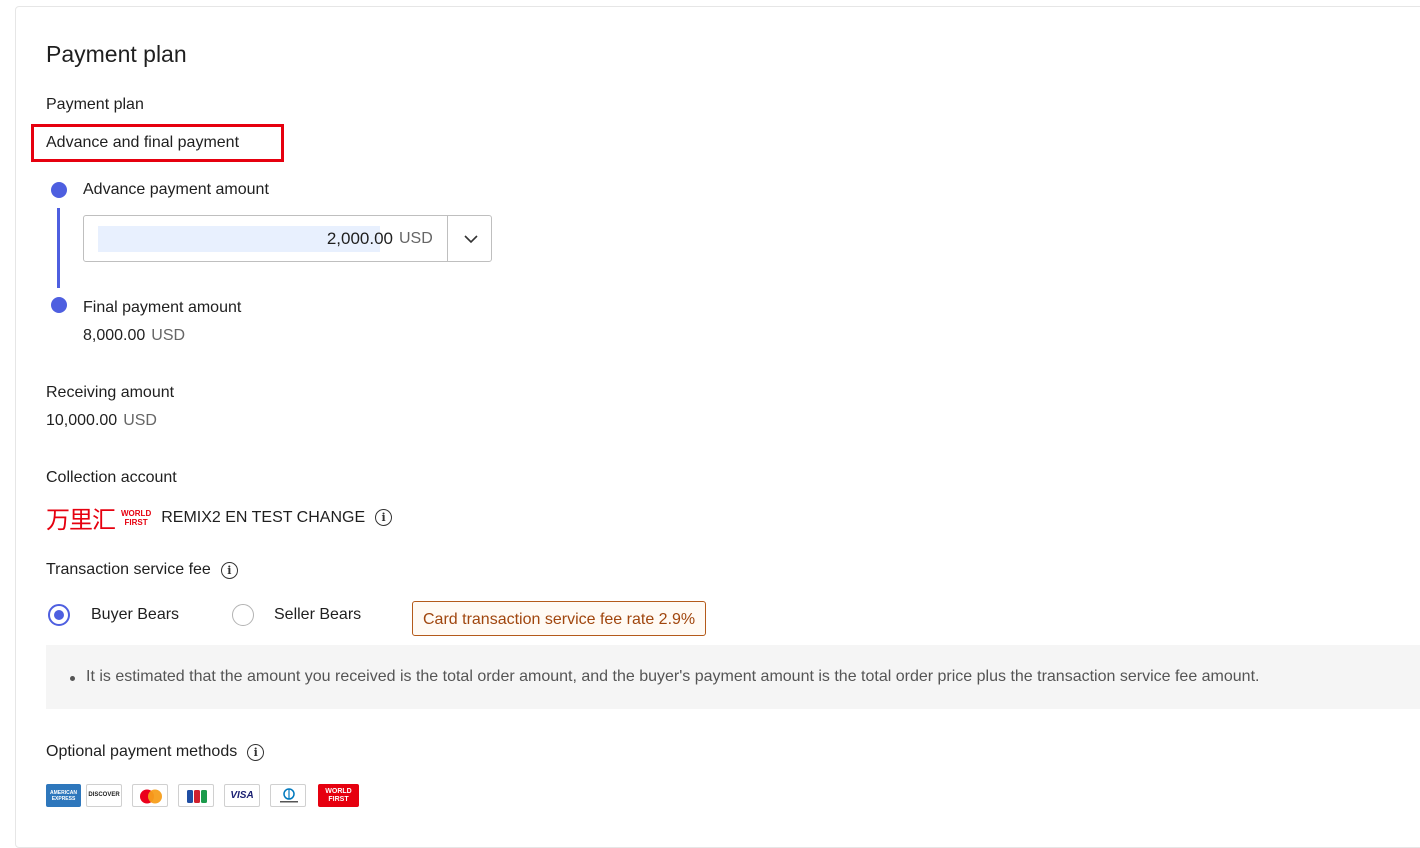 The width and height of the screenshot is (1420, 848). Describe the element at coordinates (256, 752) in the screenshot. I see `methods-info-icon: i` at that location.